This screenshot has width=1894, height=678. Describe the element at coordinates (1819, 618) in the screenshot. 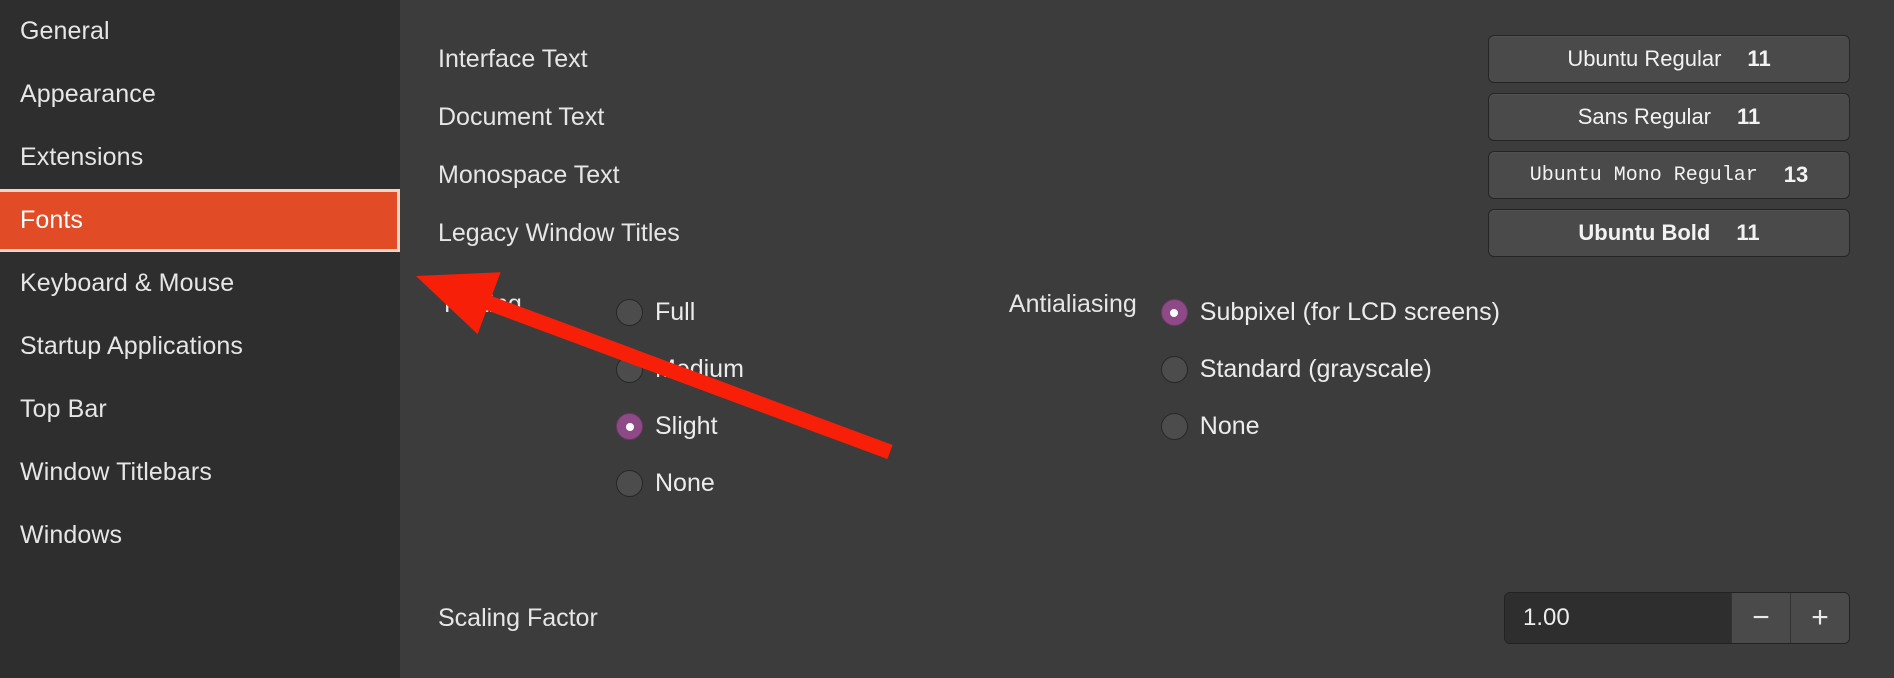

I see `scaling-factor-increment-button: +` at that location.